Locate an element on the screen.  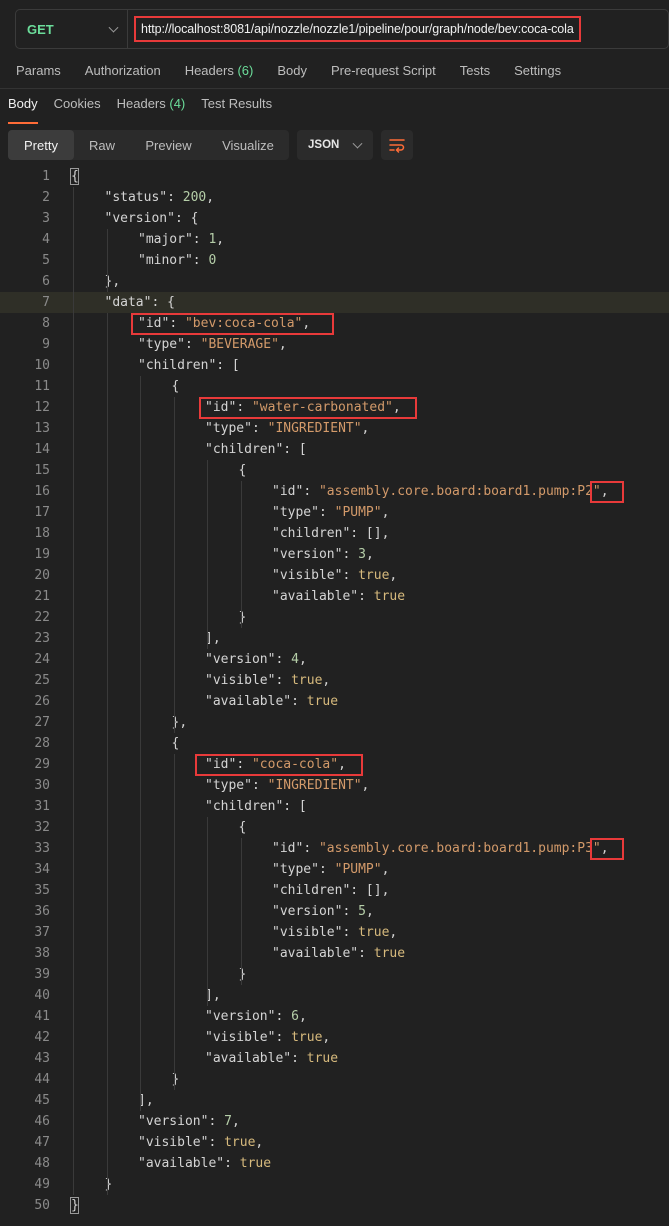
line-number: 13 is located at coordinates (42, 428).